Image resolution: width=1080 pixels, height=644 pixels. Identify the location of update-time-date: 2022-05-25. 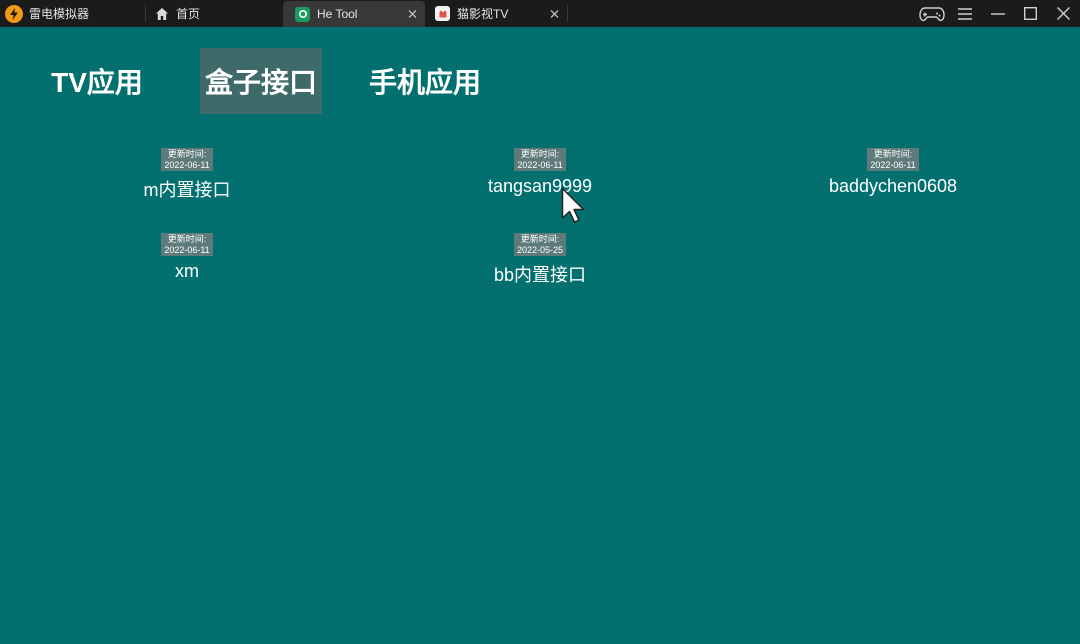
(540, 250).